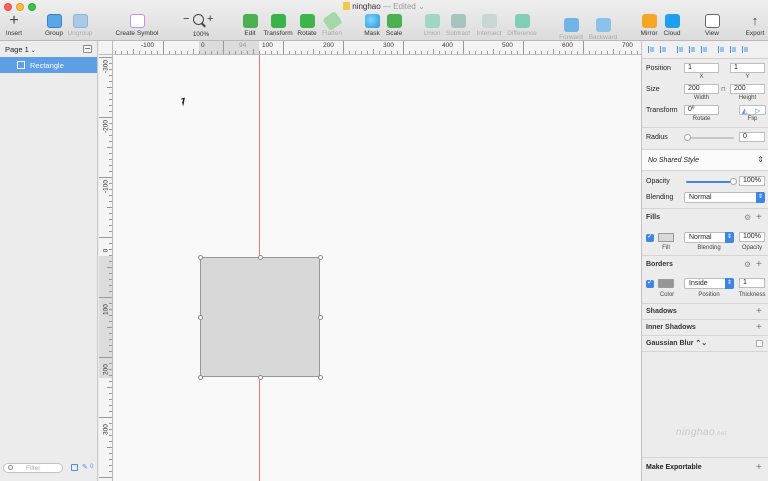 The image size is (768, 481). I want to click on export-button: Export, so click(755, 27).